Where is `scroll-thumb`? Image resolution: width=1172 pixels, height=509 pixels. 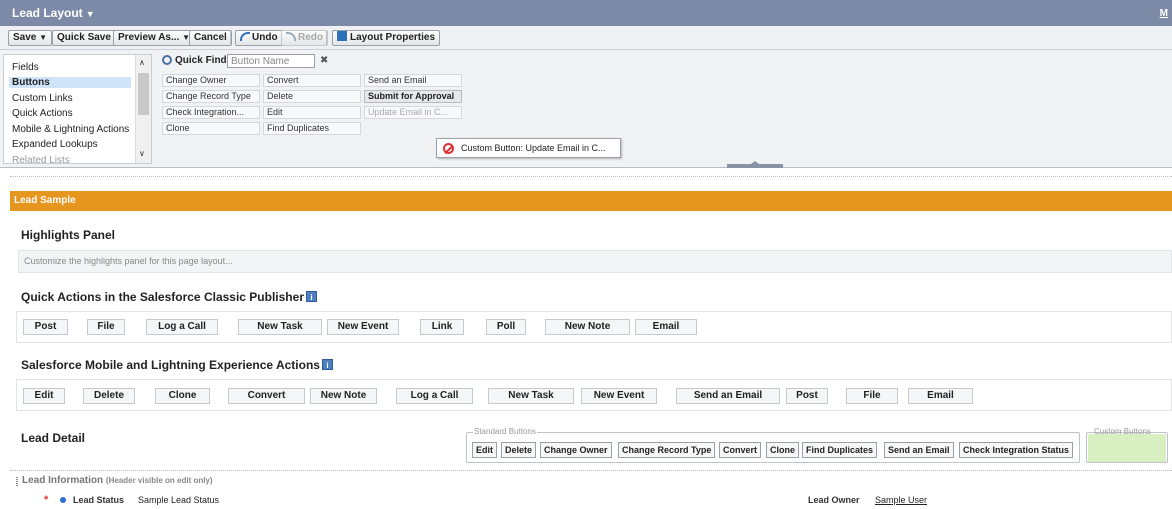 scroll-thumb is located at coordinates (143, 94).